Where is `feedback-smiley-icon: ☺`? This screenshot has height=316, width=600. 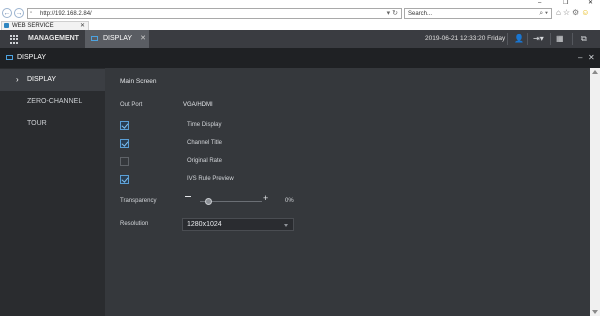
feedback-smiley-icon: ☺ is located at coordinates (586, 12).